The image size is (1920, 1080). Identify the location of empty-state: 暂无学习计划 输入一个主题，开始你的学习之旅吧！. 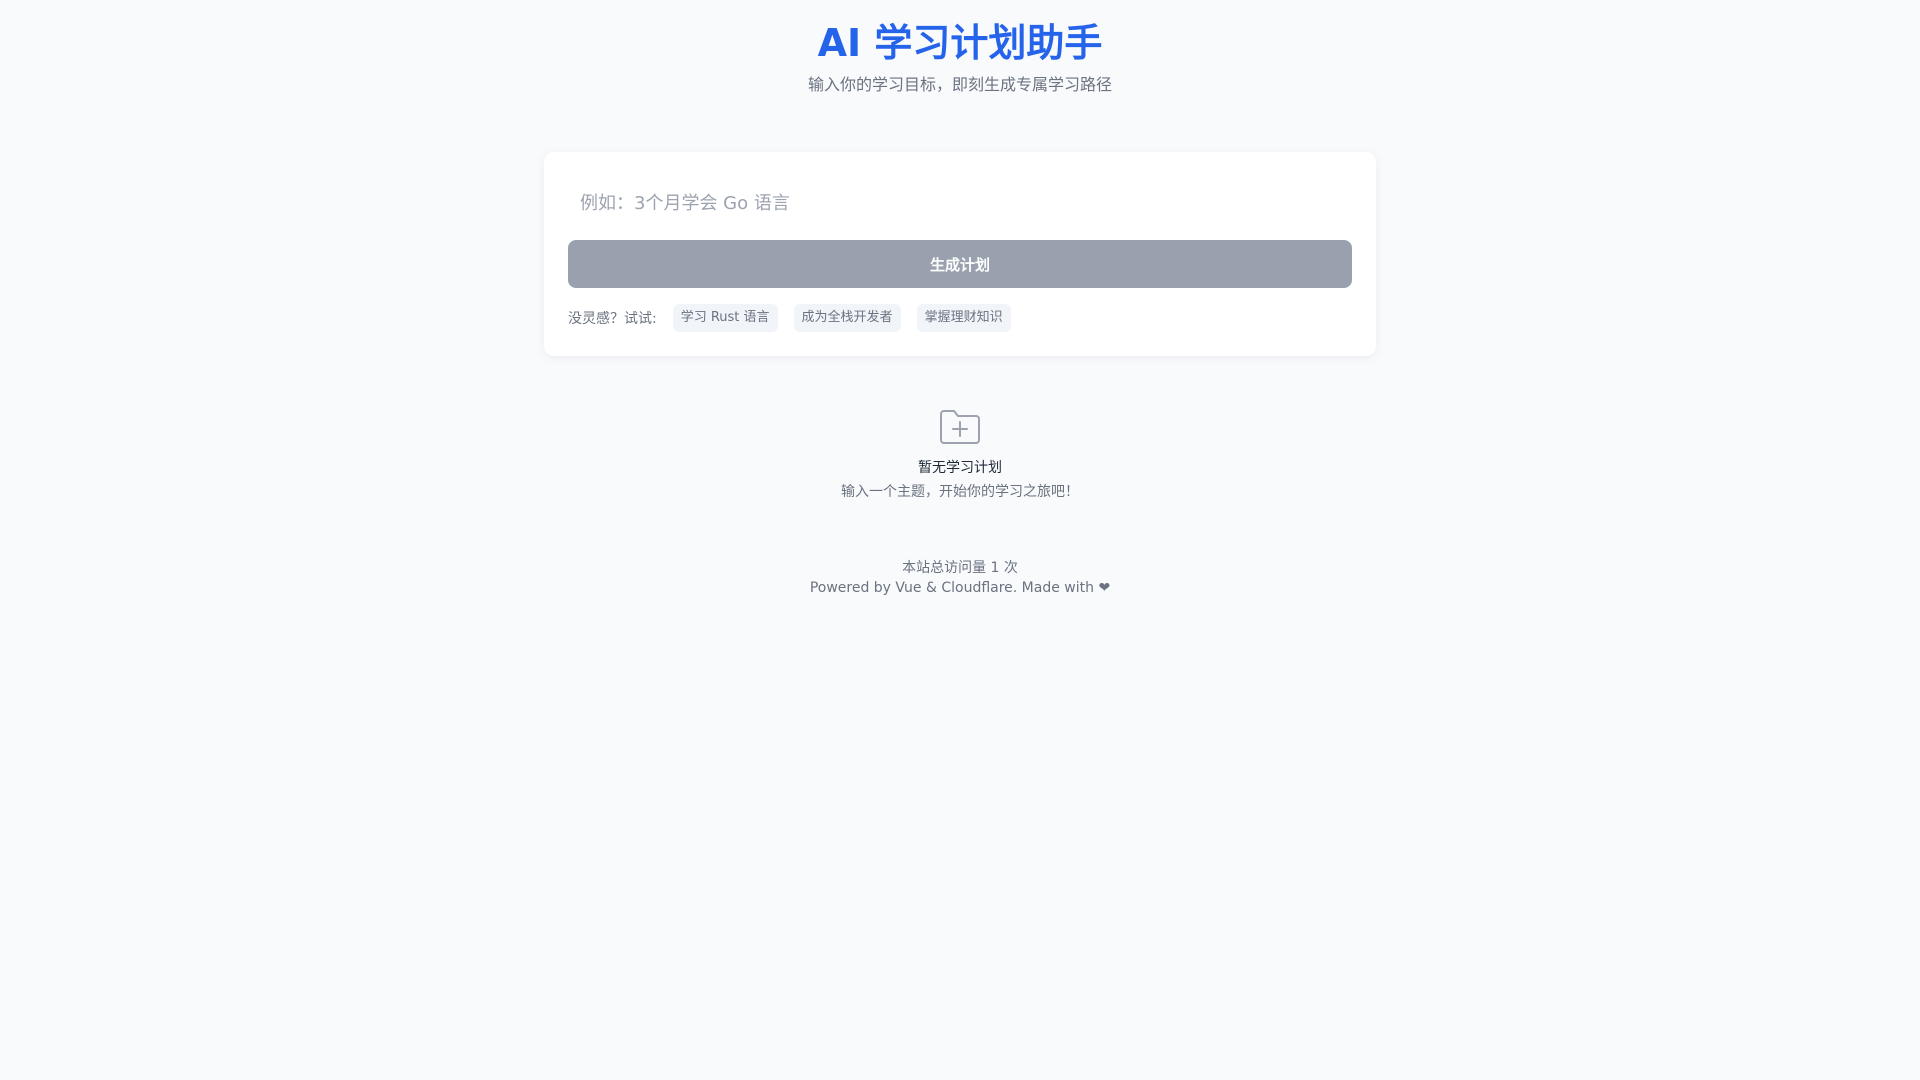
(960, 455).